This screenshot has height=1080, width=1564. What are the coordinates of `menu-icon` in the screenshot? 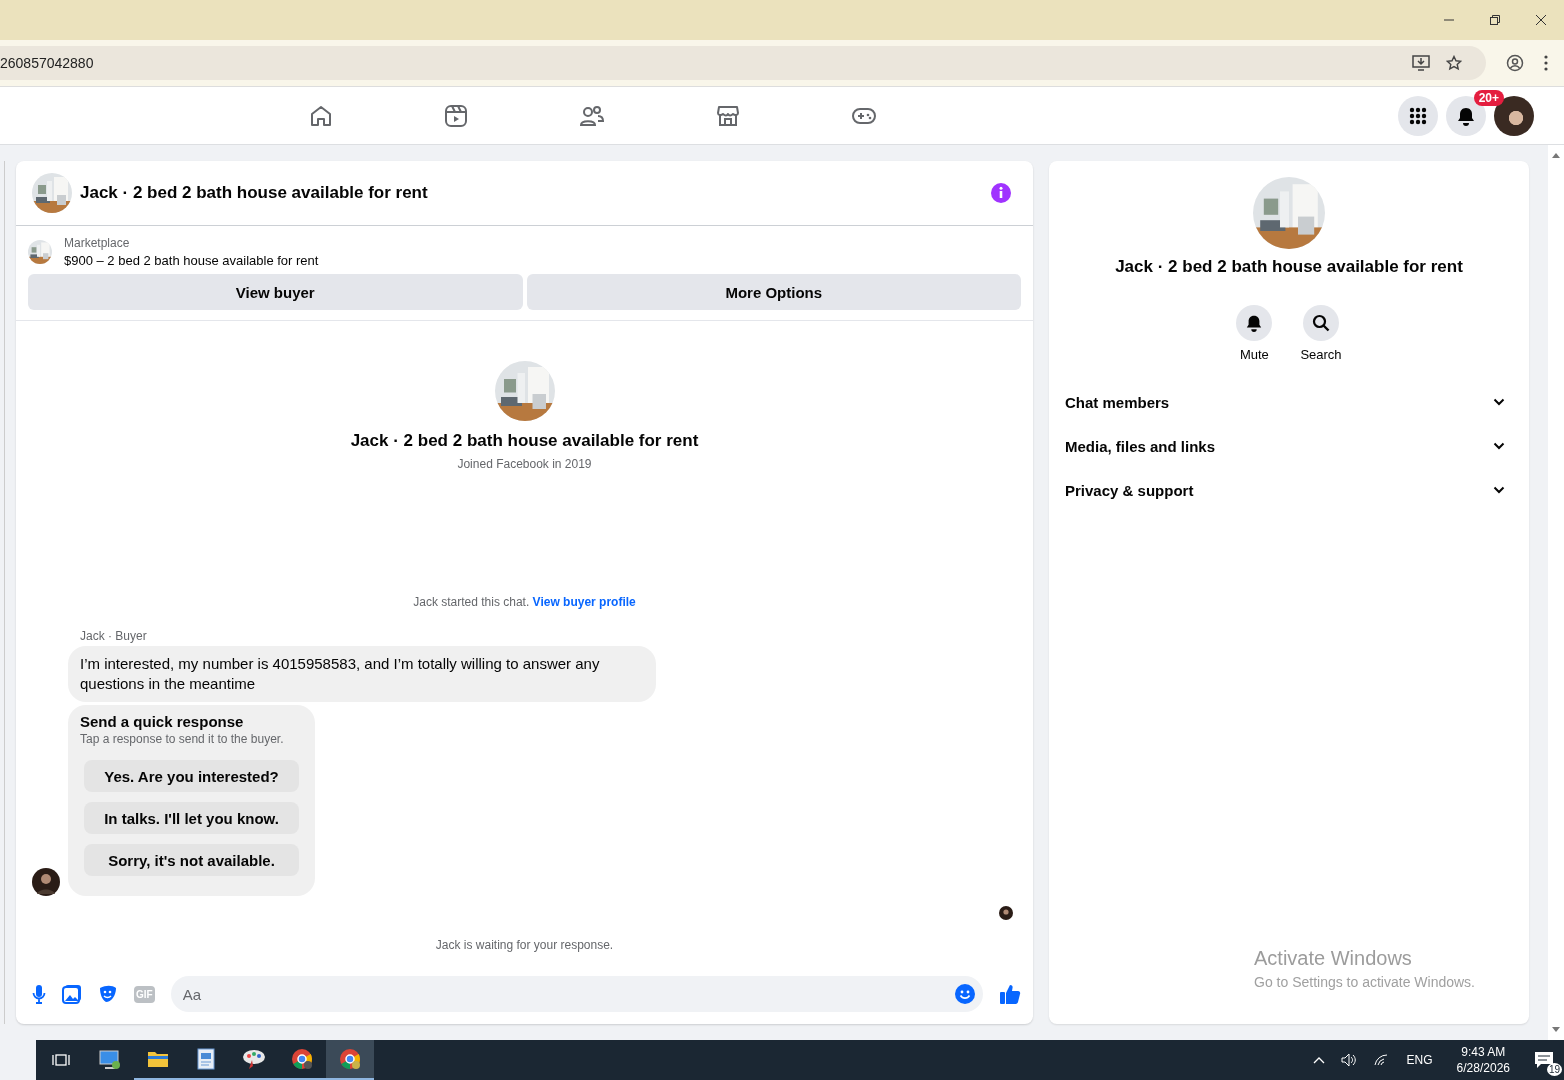 It's located at (1546, 63).